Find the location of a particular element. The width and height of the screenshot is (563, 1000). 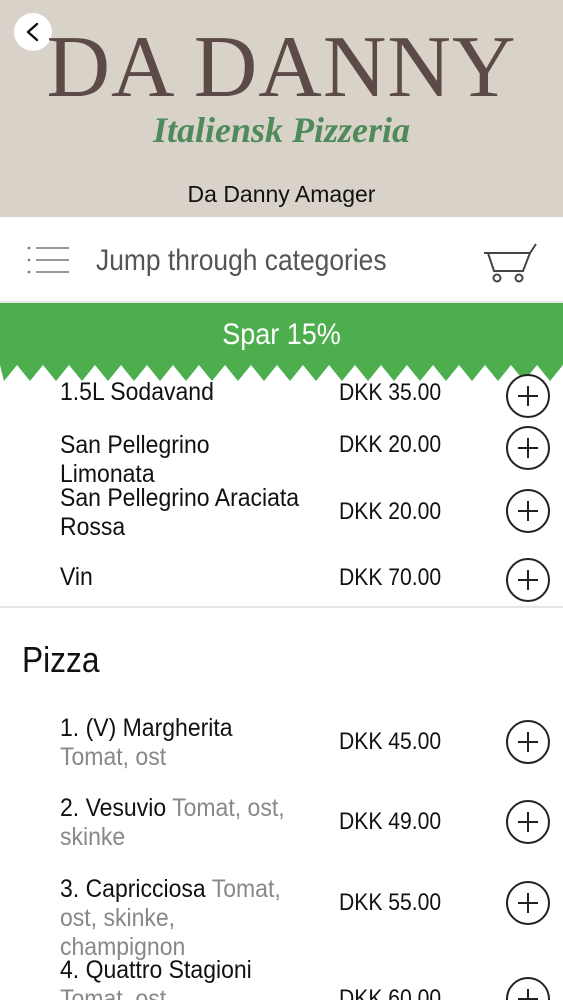

menu-item: 1. (V) Margherita Tomat, ost DKK 45.00 is located at coordinates (281, 747).